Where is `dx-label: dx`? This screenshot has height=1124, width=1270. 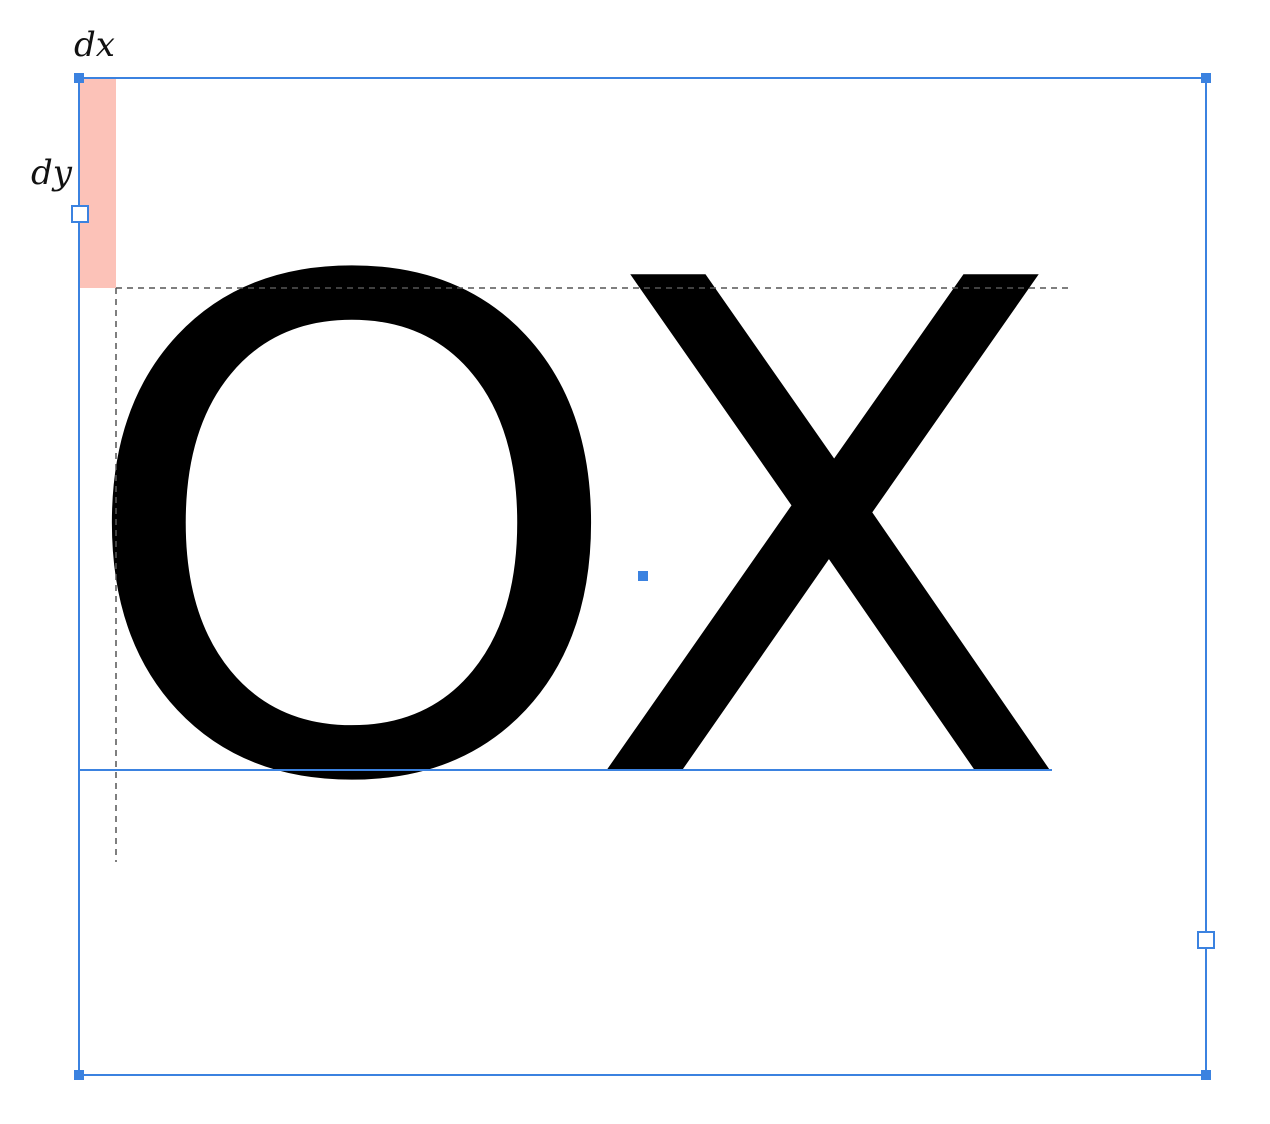
dx-label: dx is located at coordinates (94, 45).